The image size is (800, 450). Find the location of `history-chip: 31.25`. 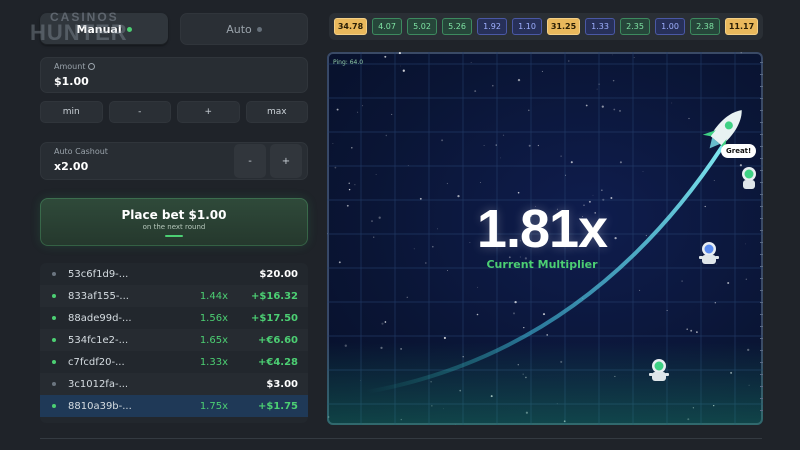

history-chip: 31.25 is located at coordinates (563, 26).